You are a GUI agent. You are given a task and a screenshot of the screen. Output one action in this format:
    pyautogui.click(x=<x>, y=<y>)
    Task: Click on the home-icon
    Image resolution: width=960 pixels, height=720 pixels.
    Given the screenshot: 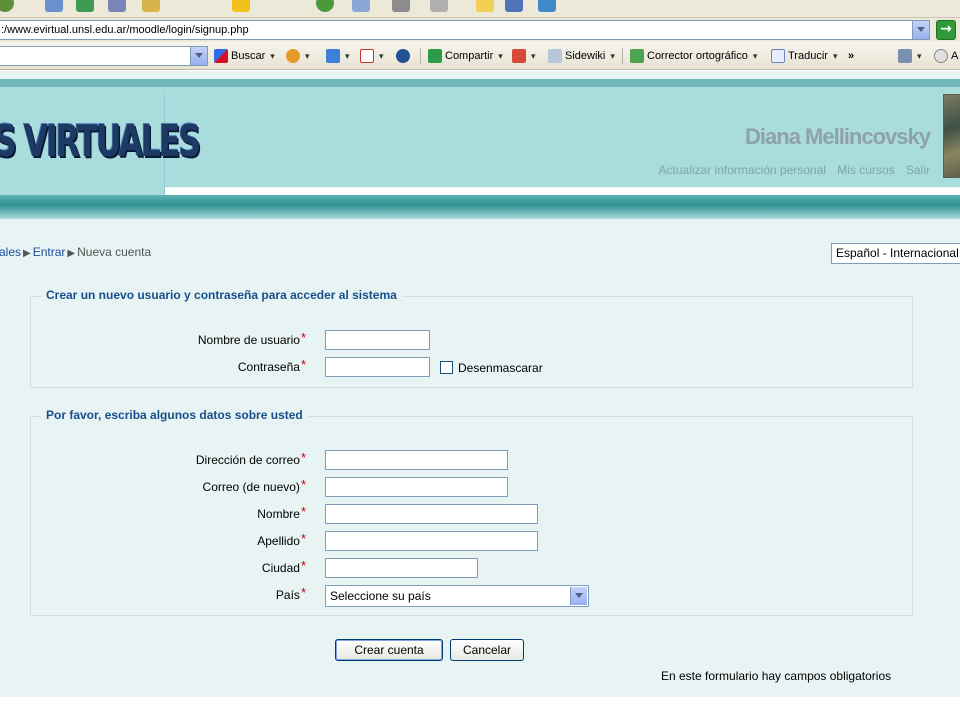 What is the action you would take?
    pyautogui.click(x=54, y=6)
    